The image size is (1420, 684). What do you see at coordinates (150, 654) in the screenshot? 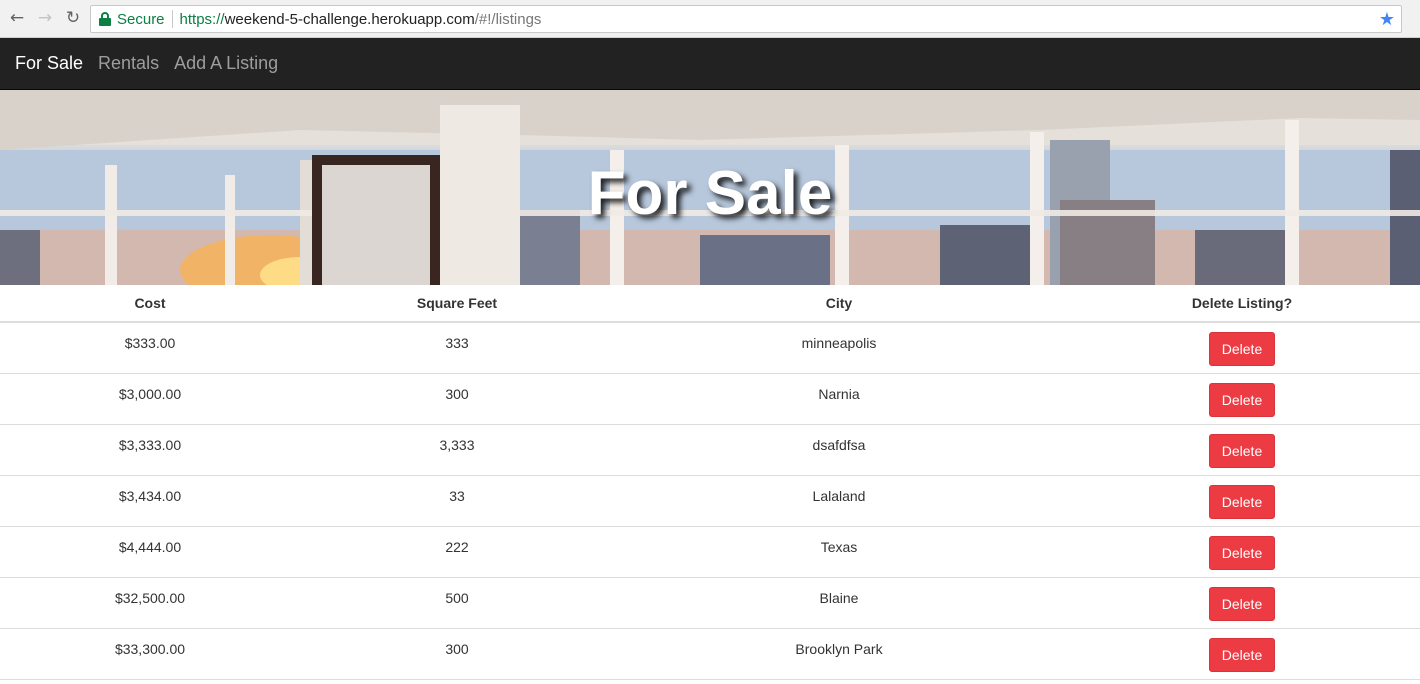
I see `cost-cell: $33,300.00` at bounding box center [150, 654].